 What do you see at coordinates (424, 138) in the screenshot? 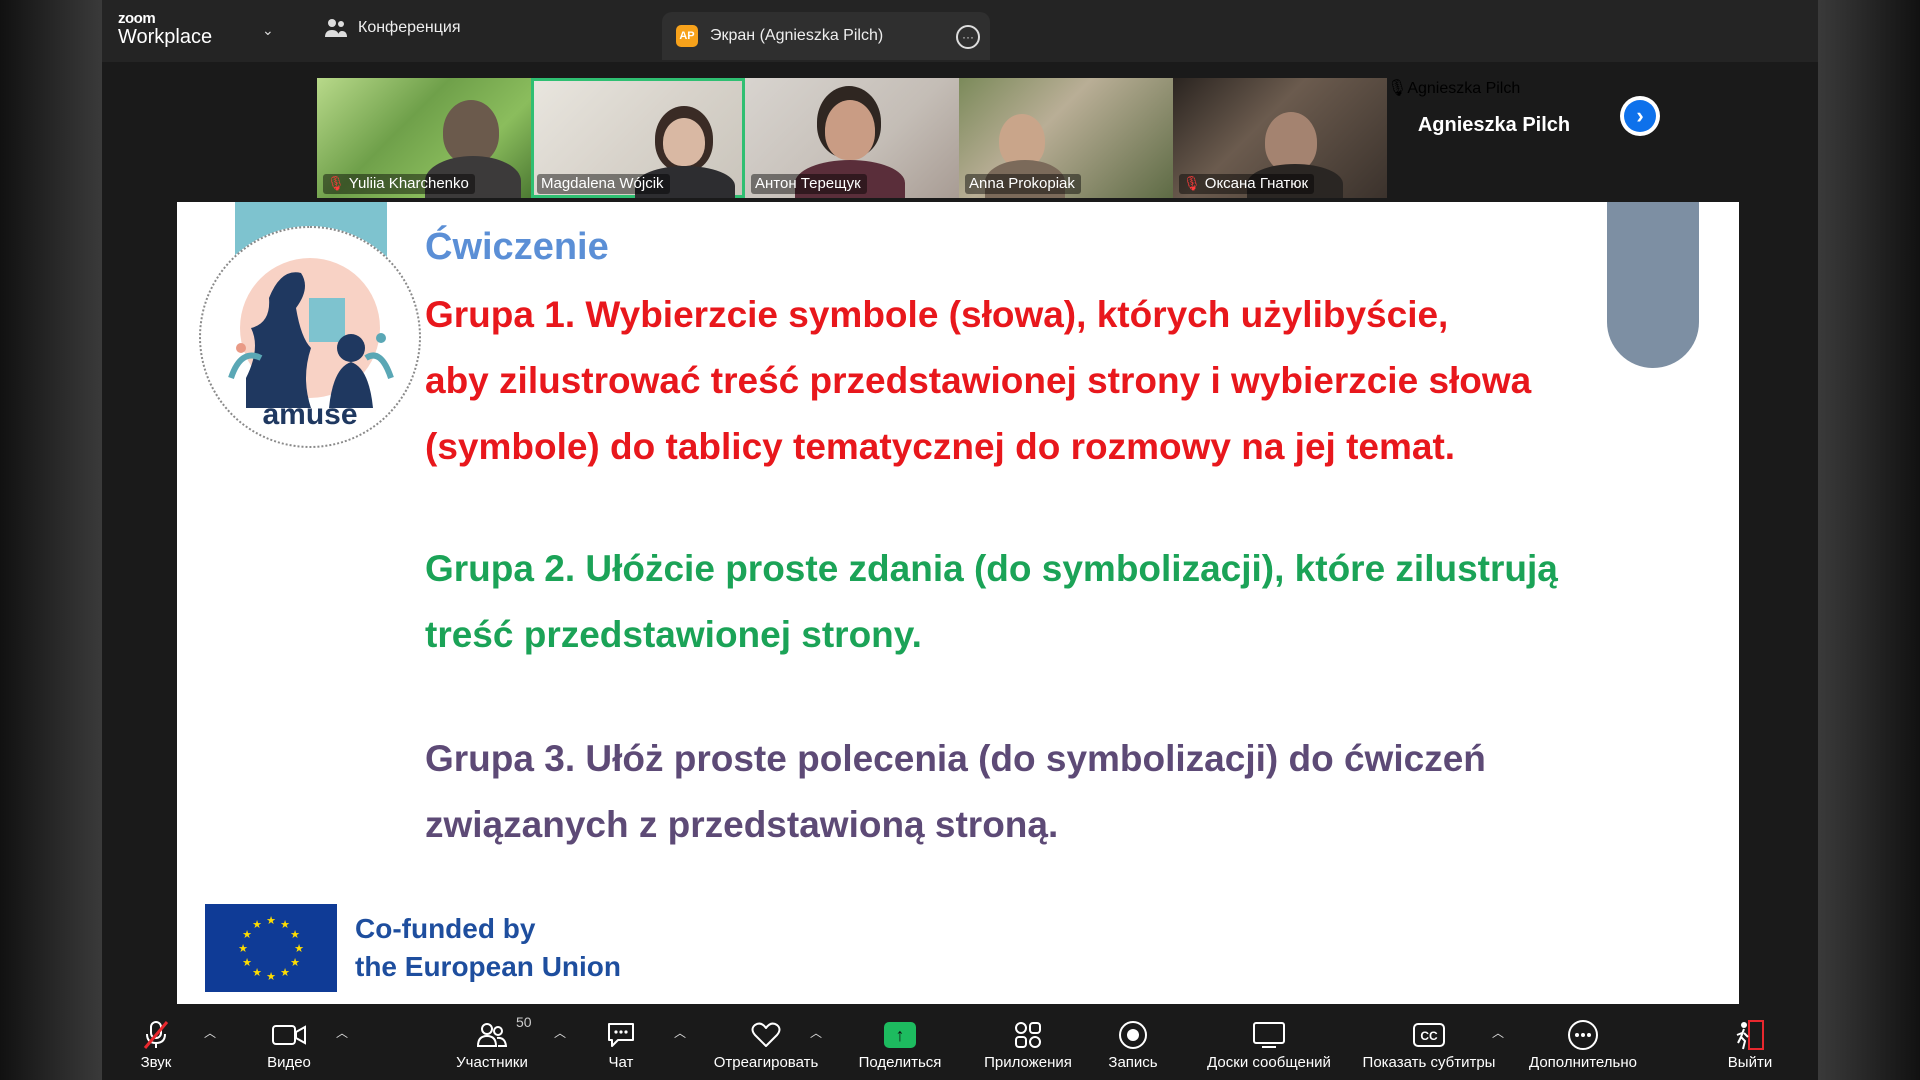
I see `video-tile: 🎙 Yuliia Kharchenko` at bounding box center [424, 138].